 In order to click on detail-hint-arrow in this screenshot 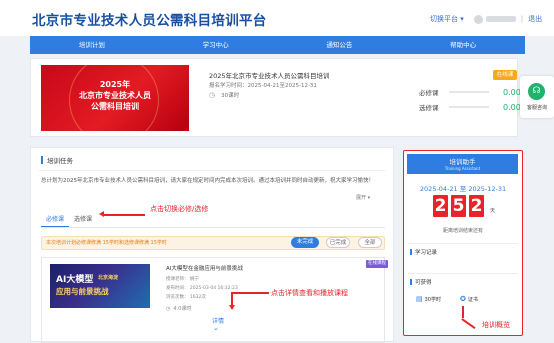, I will do `click(250, 293)`.